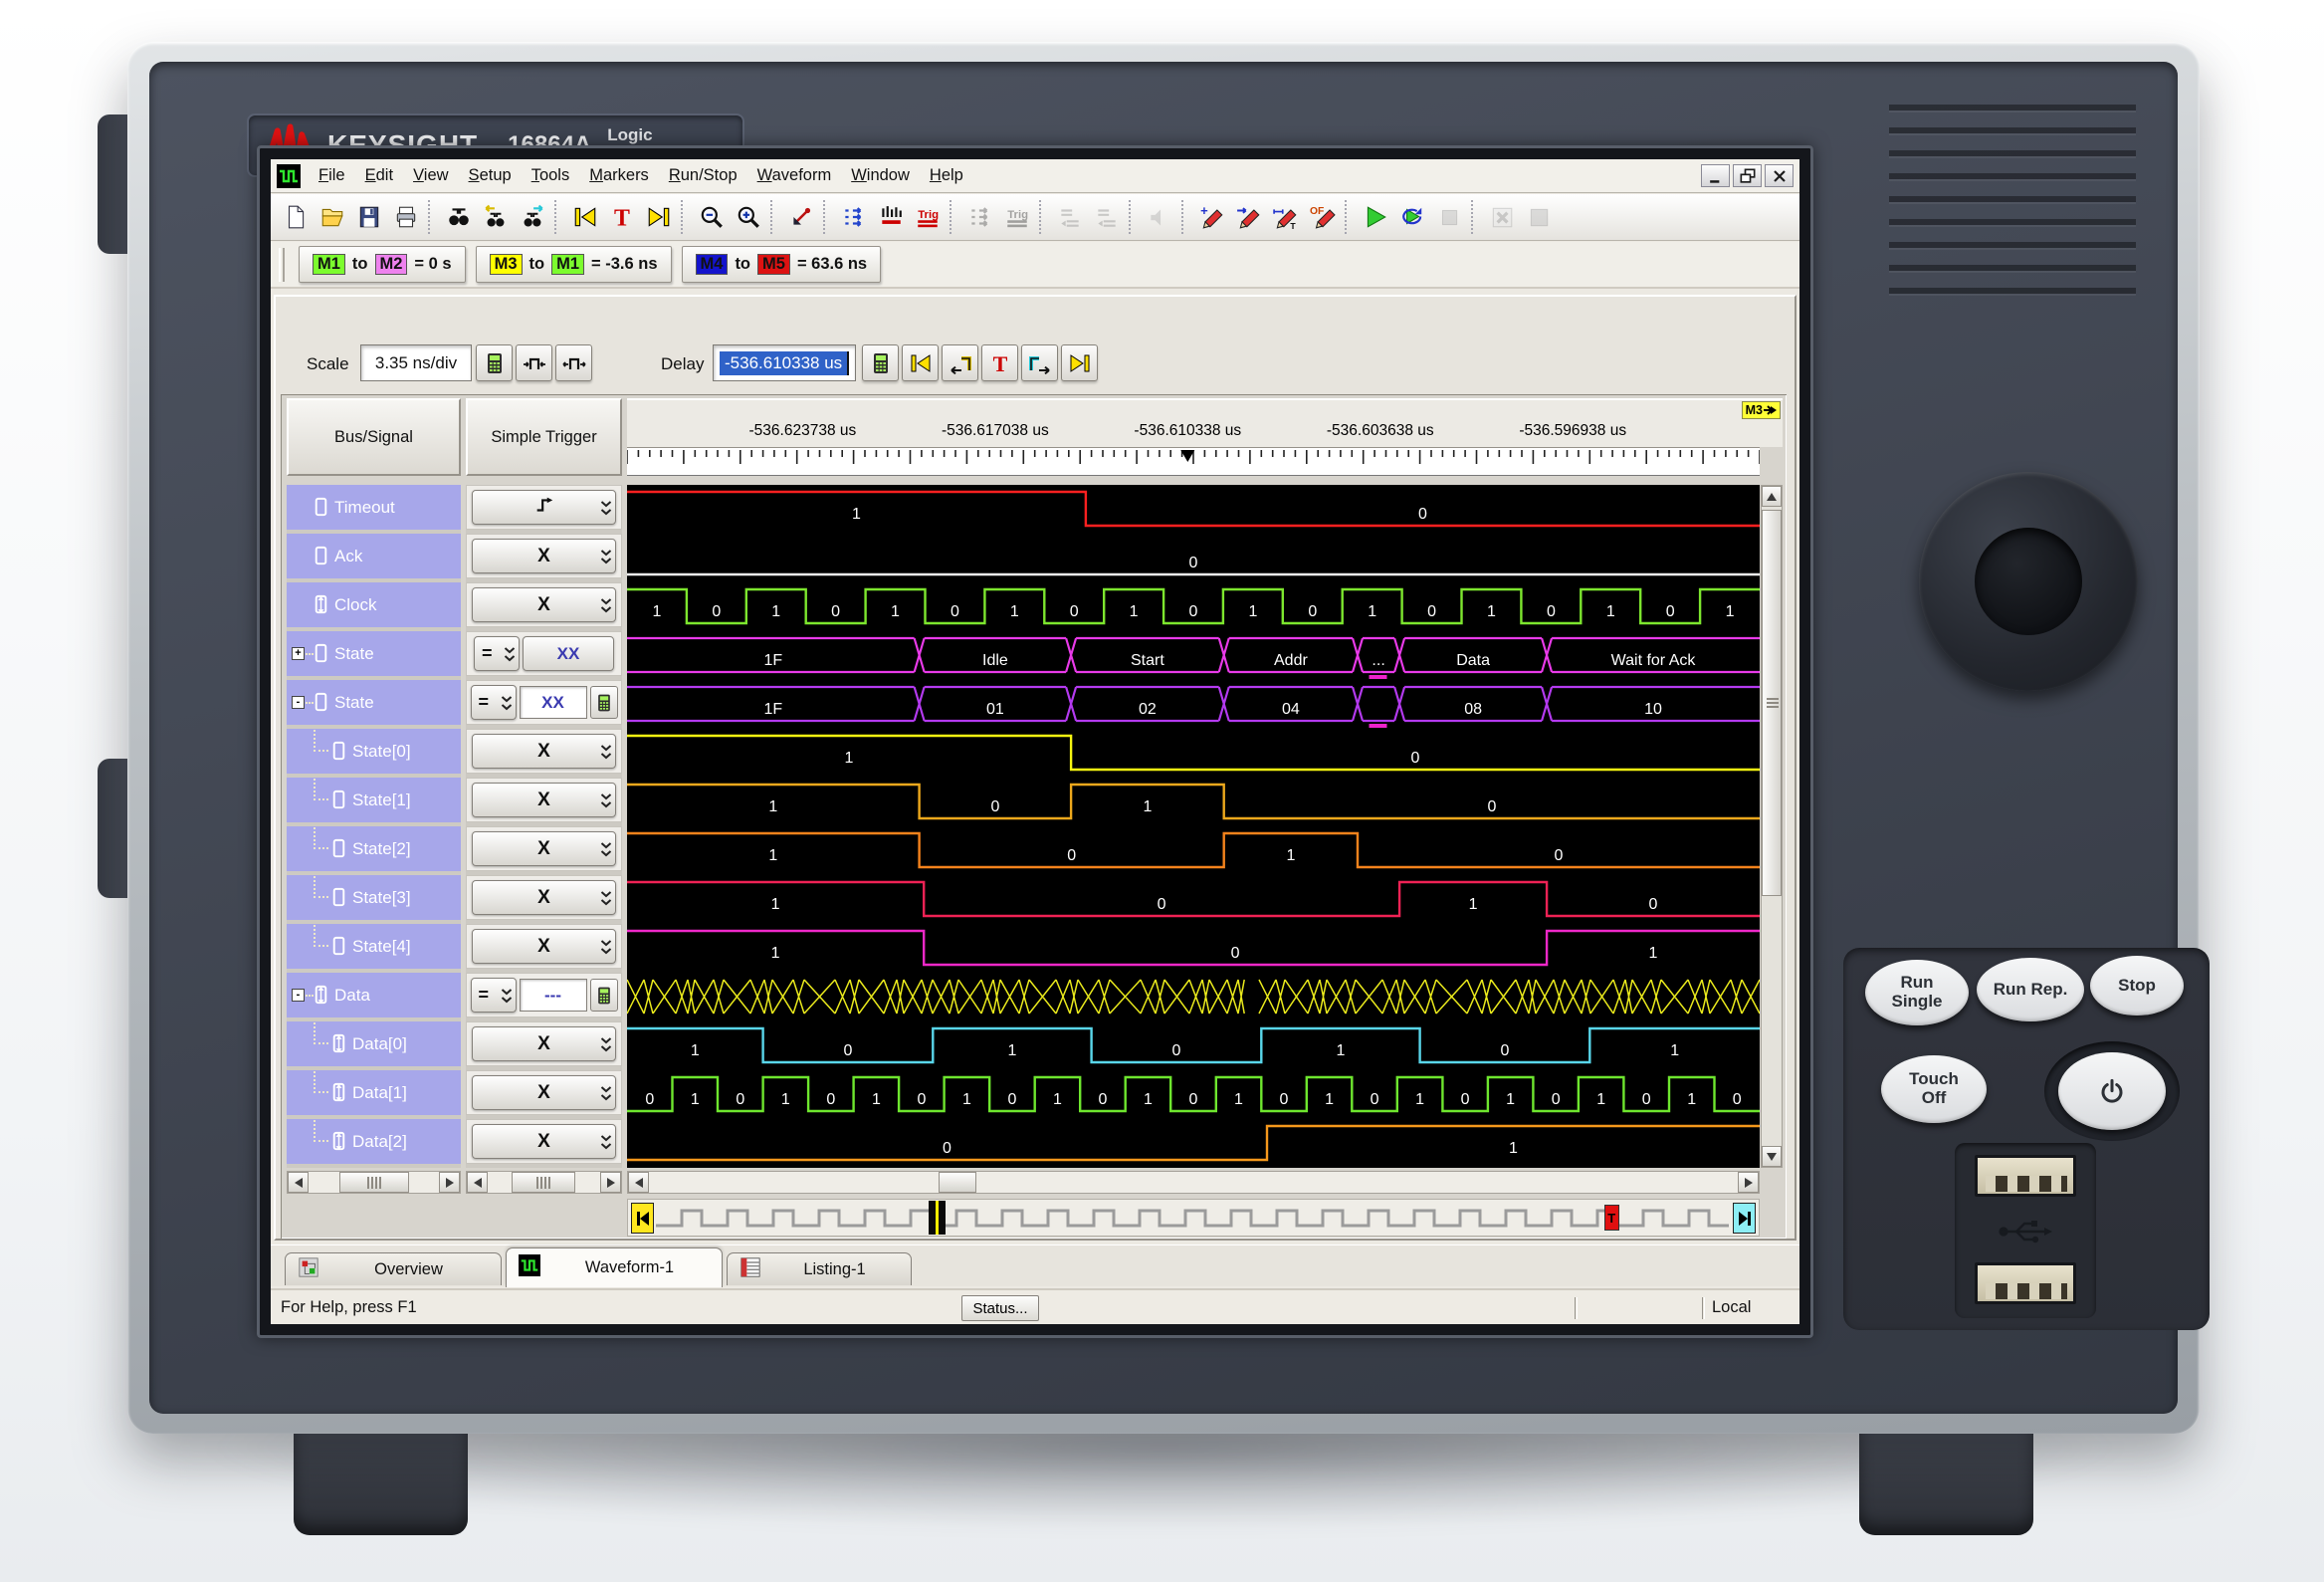  Describe the element at coordinates (573, 362) in the screenshot. I see `scale-zoom-out-button` at that location.